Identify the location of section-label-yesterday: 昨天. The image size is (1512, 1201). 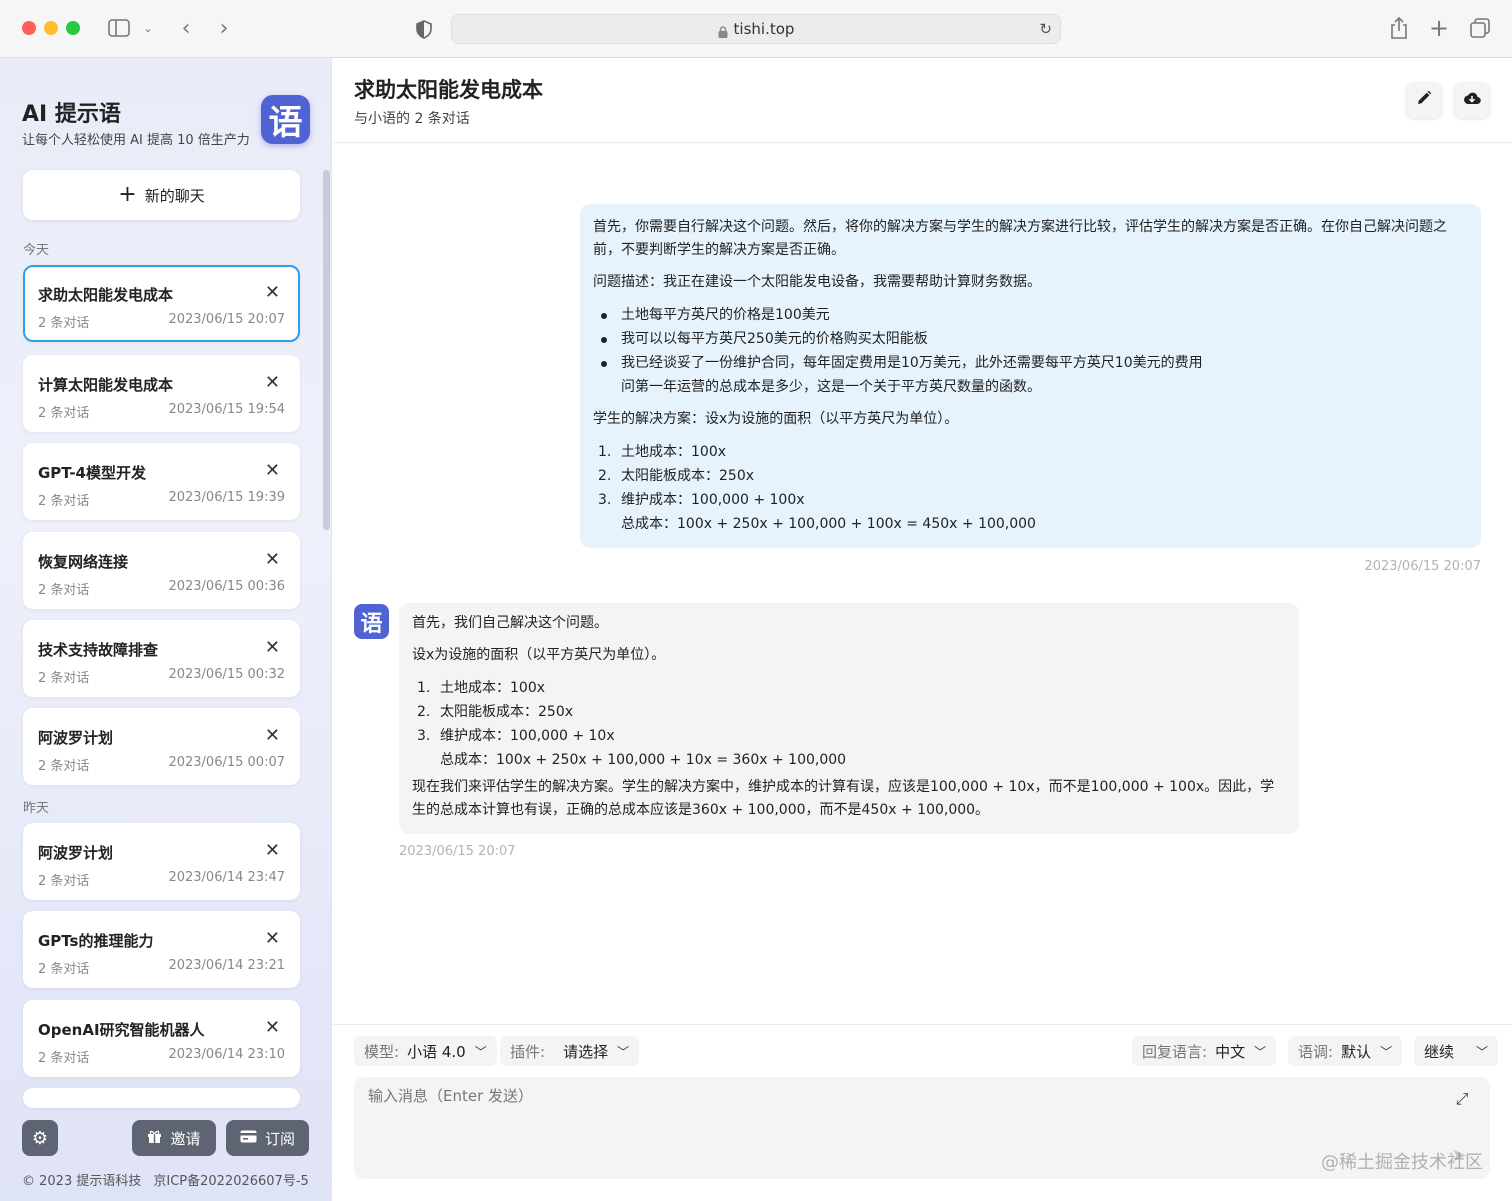
(36, 808).